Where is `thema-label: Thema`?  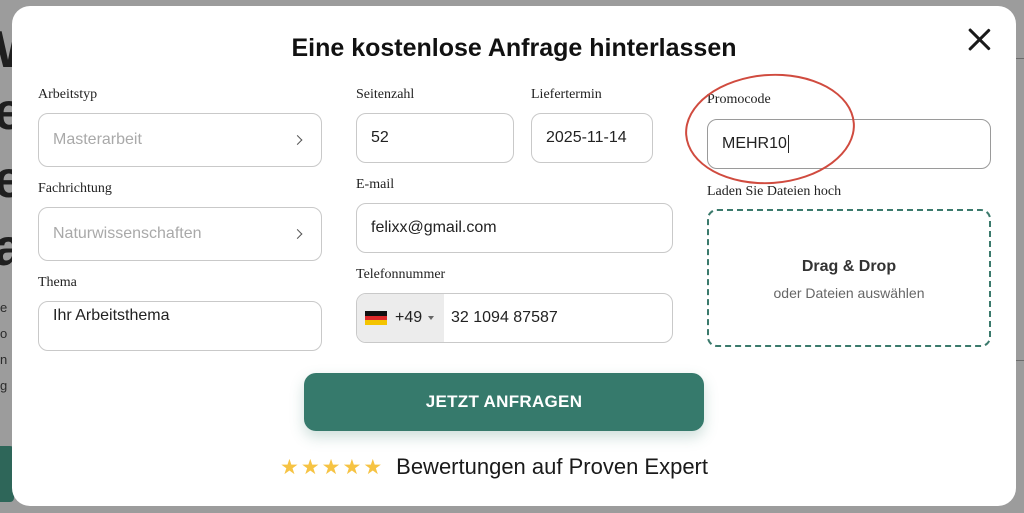 thema-label: Thema is located at coordinates (57, 282).